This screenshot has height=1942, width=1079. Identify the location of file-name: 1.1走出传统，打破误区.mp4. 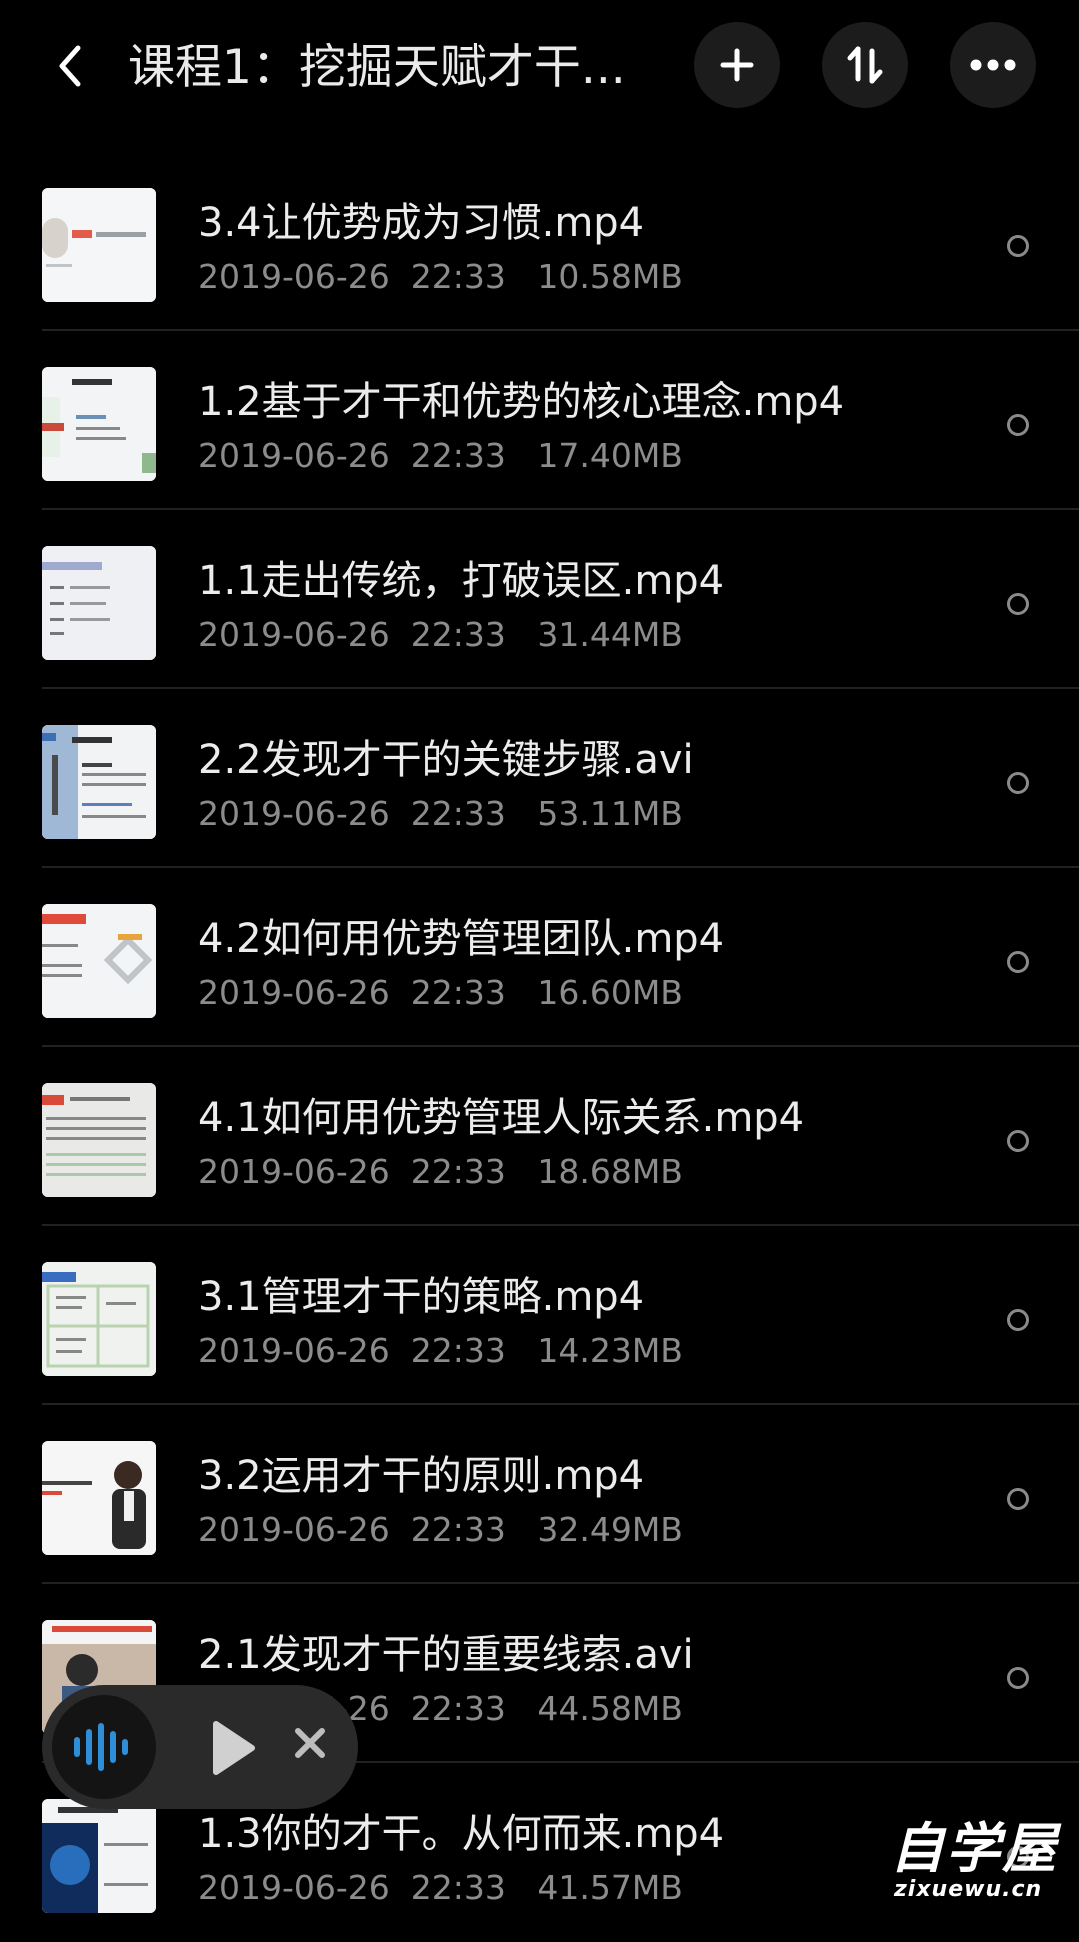
(461, 581).